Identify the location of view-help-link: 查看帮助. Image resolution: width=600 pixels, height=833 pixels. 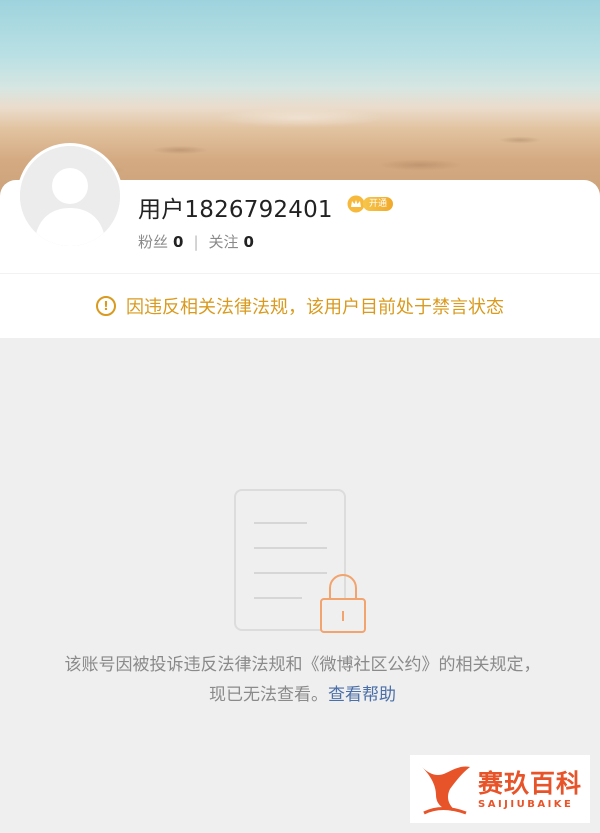
(362, 695).